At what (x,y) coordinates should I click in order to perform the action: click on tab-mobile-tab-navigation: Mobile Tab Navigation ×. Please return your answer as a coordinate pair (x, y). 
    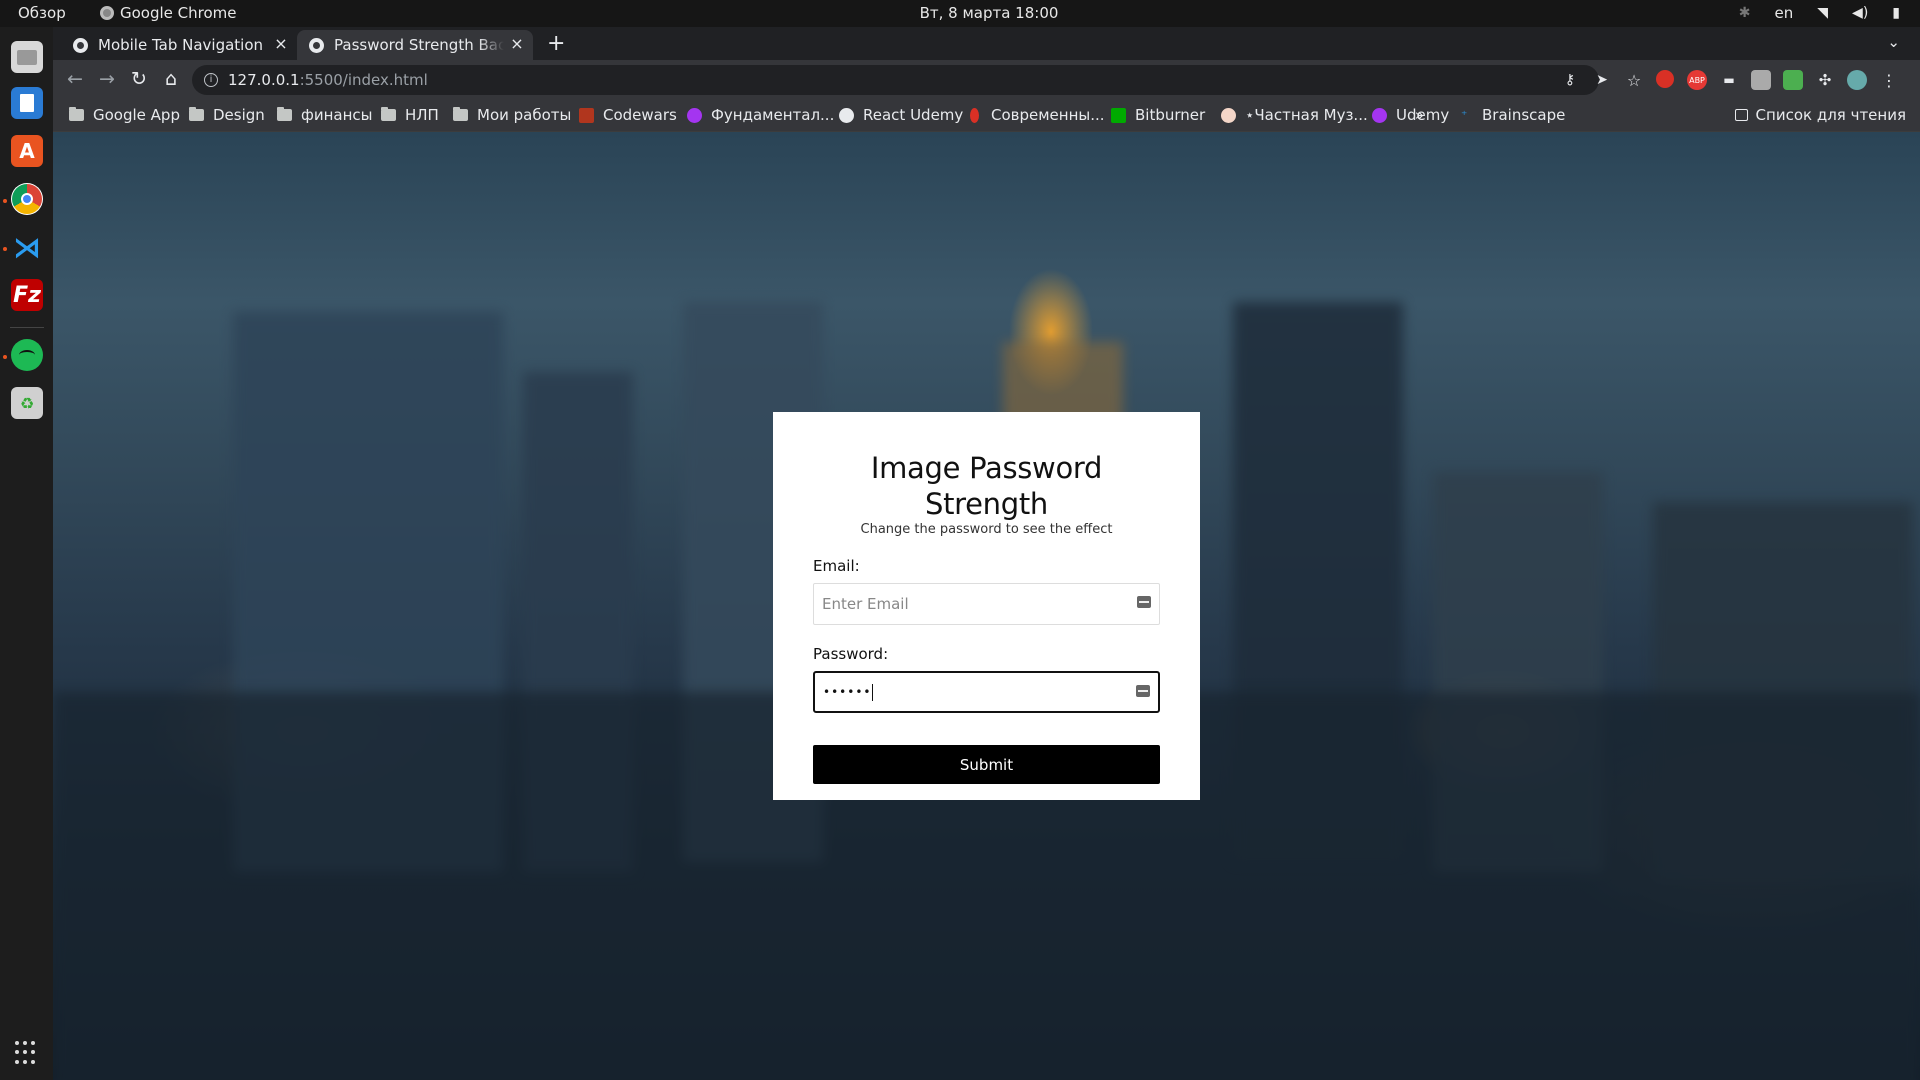
    Looking at the image, I should click on (179, 45).